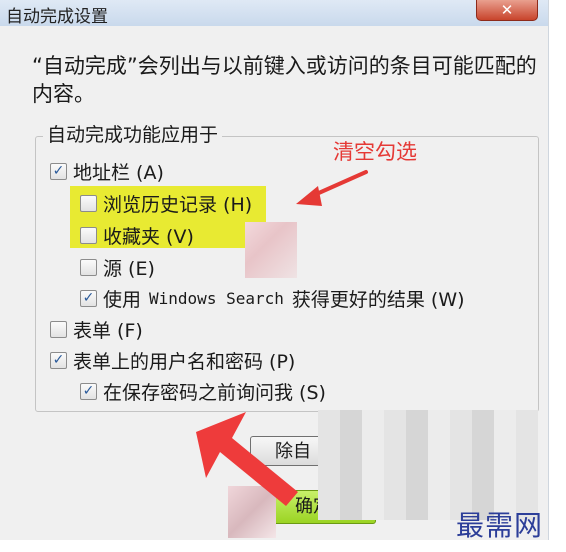 The height and width of the screenshot is (552, 566). I want to click on big-red-arrow-icon, so click(247, 459).